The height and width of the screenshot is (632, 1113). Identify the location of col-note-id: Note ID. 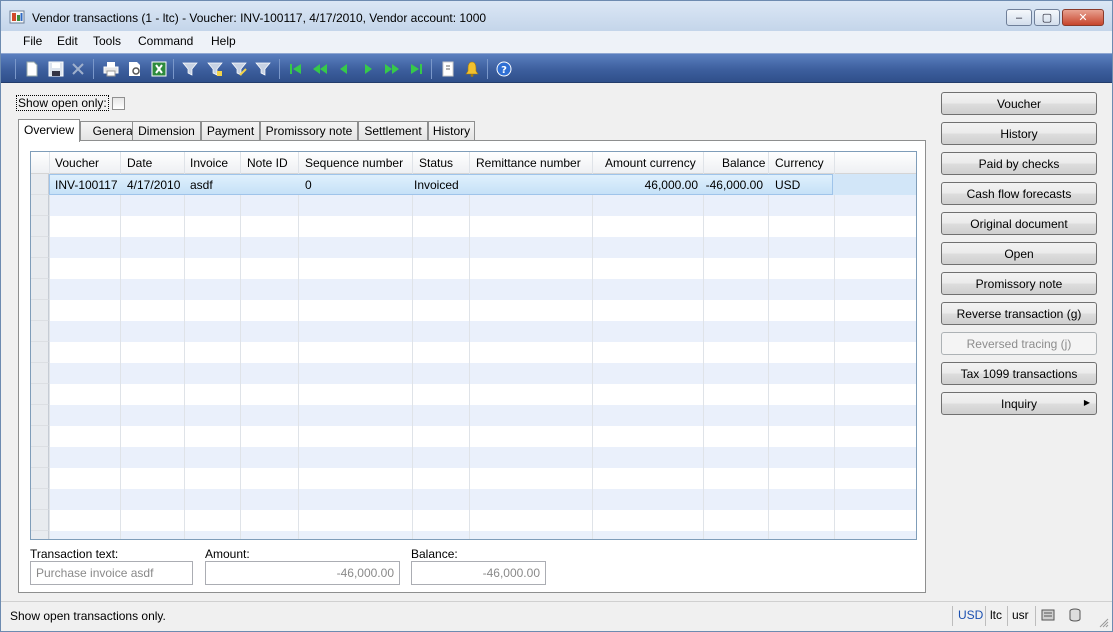
(267, 163).